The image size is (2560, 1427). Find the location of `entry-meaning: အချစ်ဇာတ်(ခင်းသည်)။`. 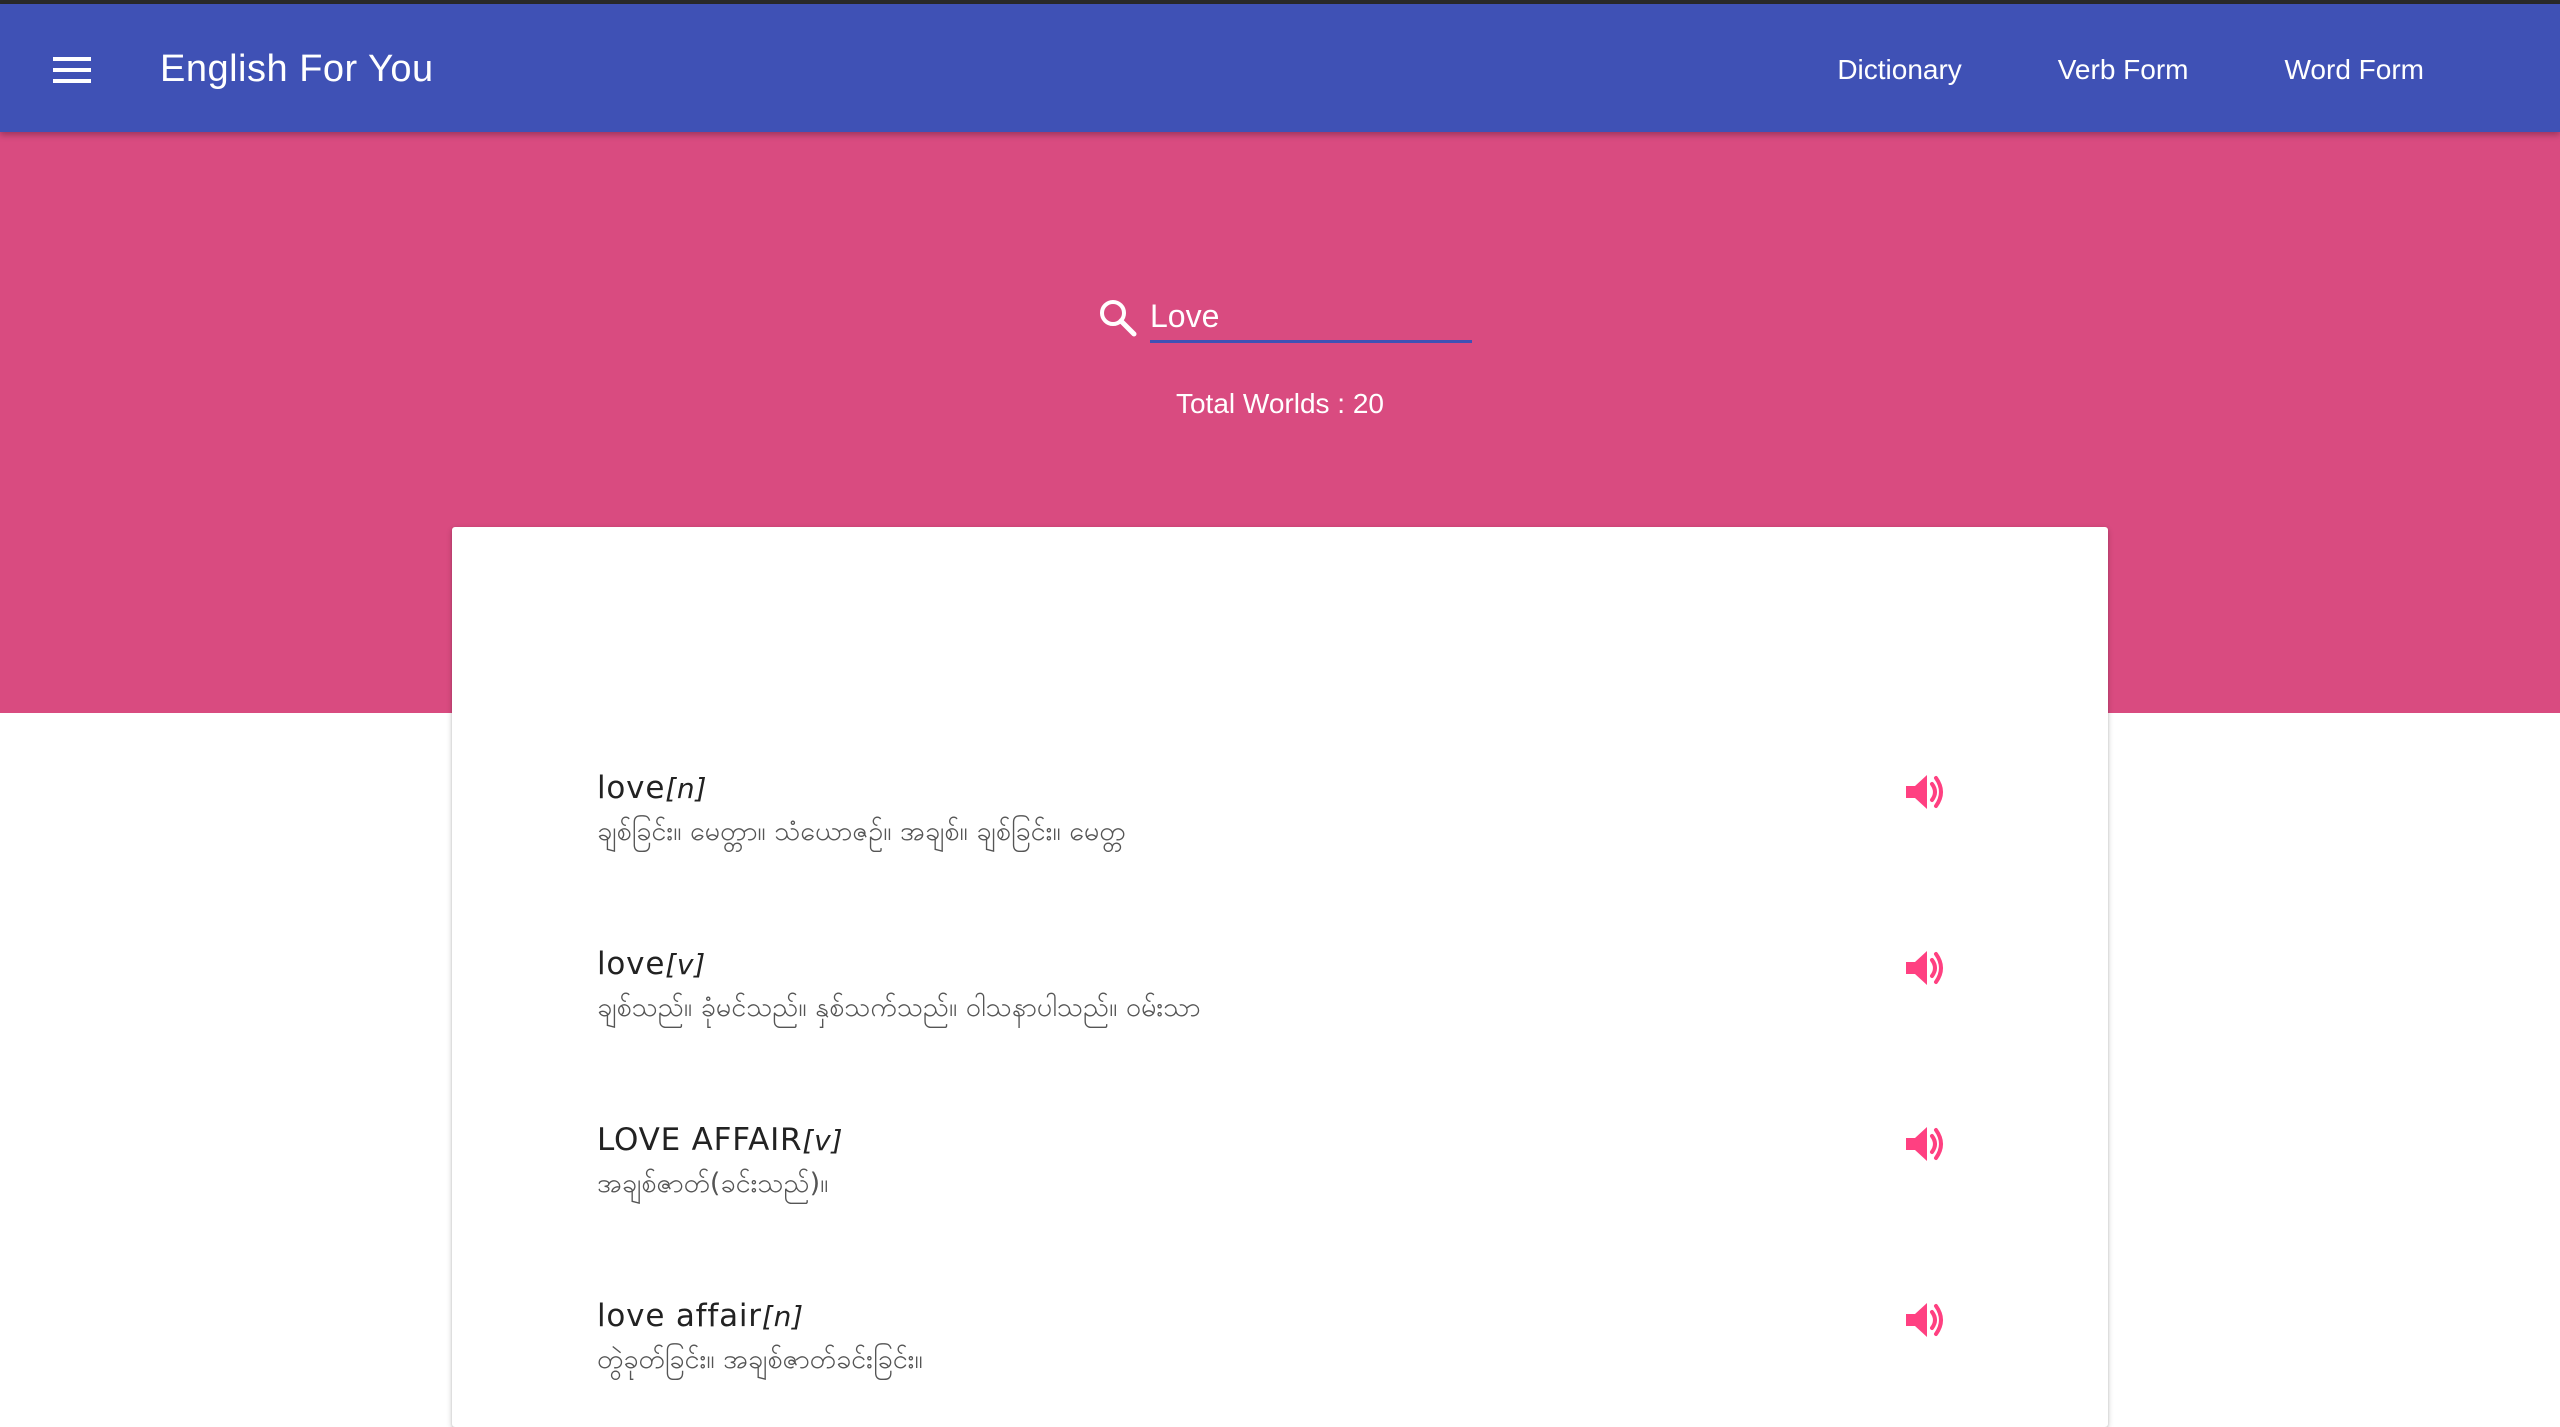

entry-meaning: အချစ်ဇာတ်(ခင်းသည်)။ is located at coordinates (713, 1183).